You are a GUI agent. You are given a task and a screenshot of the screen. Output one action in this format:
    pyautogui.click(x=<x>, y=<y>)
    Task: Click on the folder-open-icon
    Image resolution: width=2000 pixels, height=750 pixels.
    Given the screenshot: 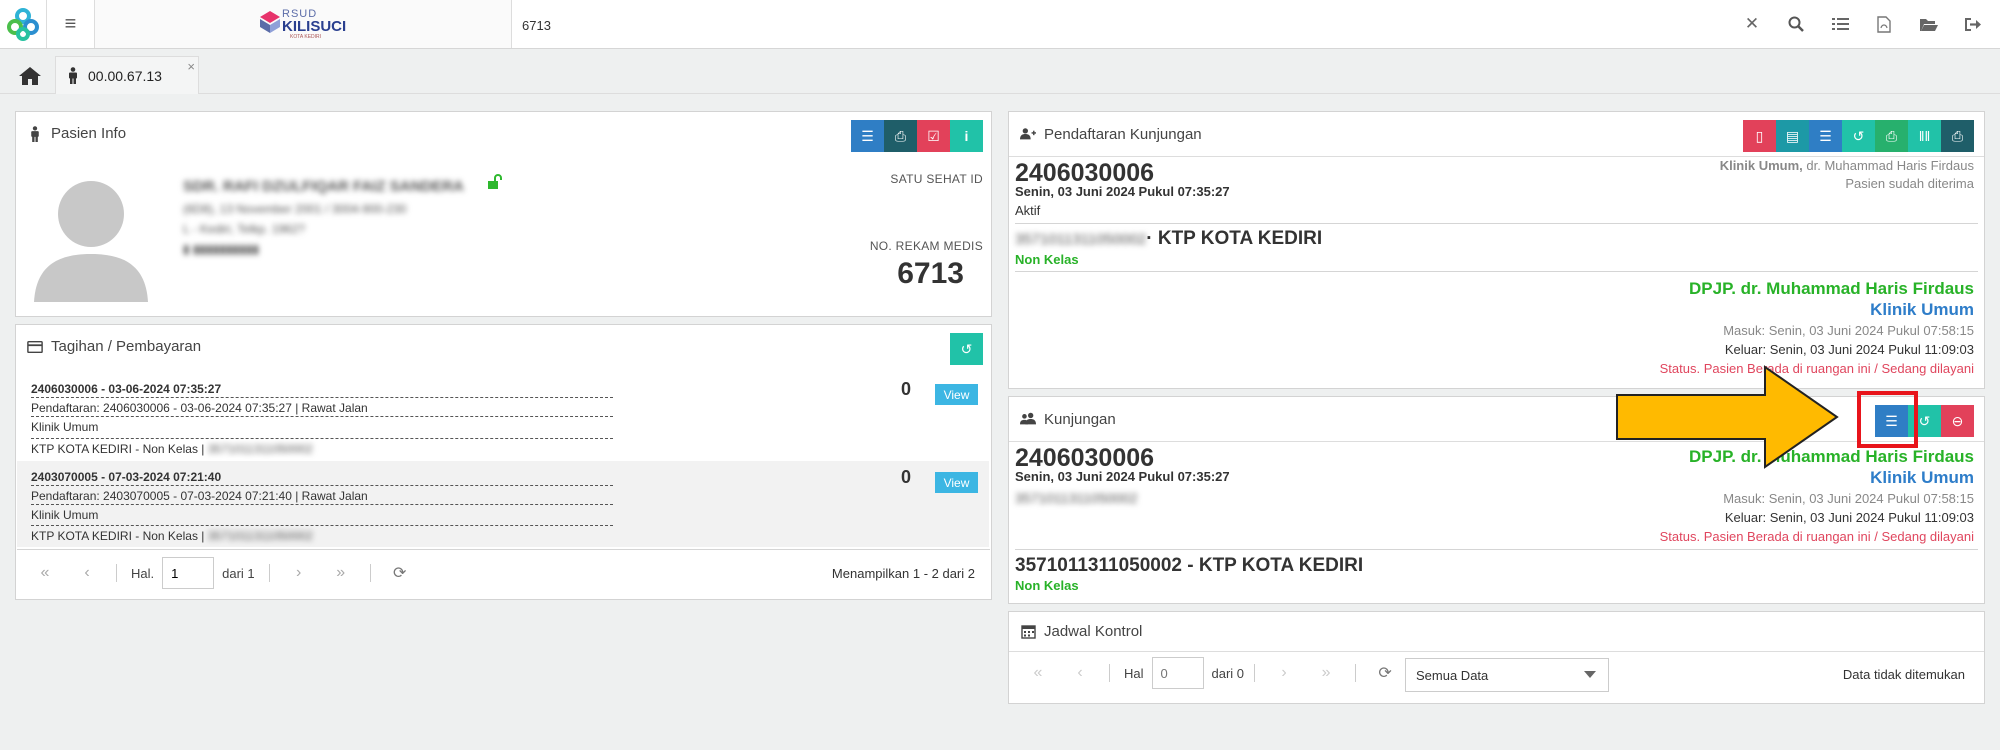 What is the action you would take?
    pyautogui.click(x=1928, y=24)
    